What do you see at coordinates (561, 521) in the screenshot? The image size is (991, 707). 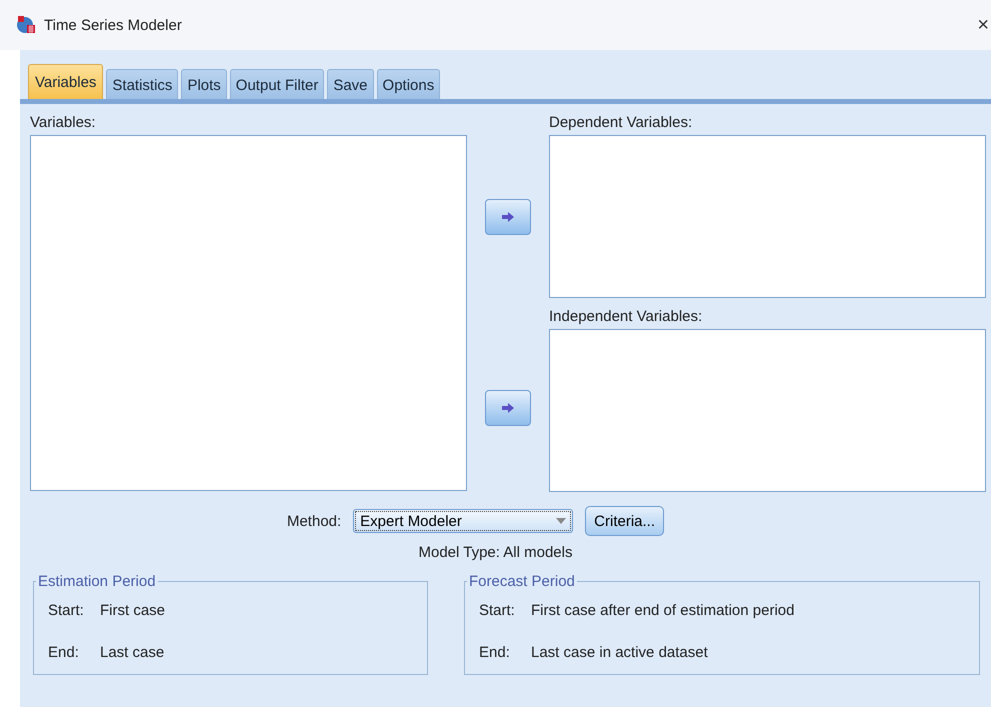 I see `caret-icon` at bounding box center [561, 521].